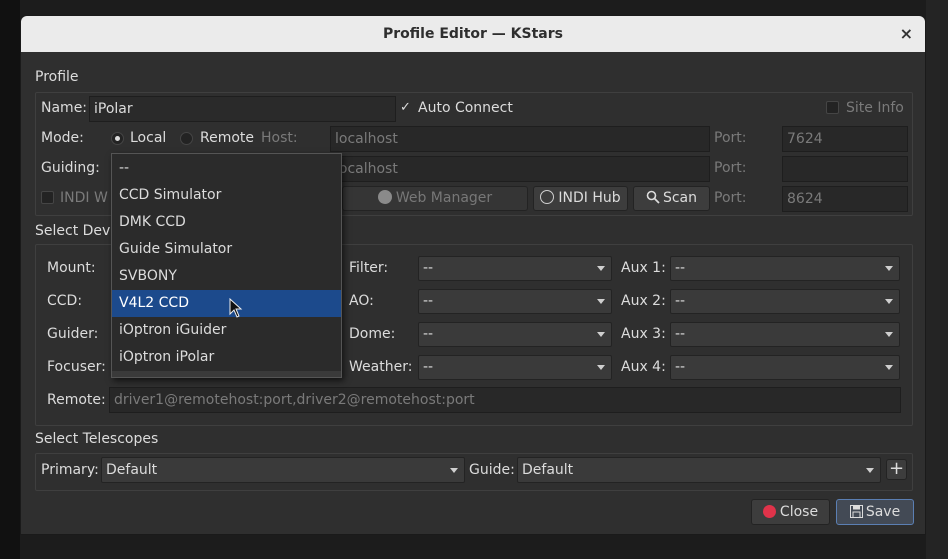 This screenshot has height=559, width=948. Describe the element at coordinates (547, 197) in the screenshot. I see `indi-hub-icon` at that location.